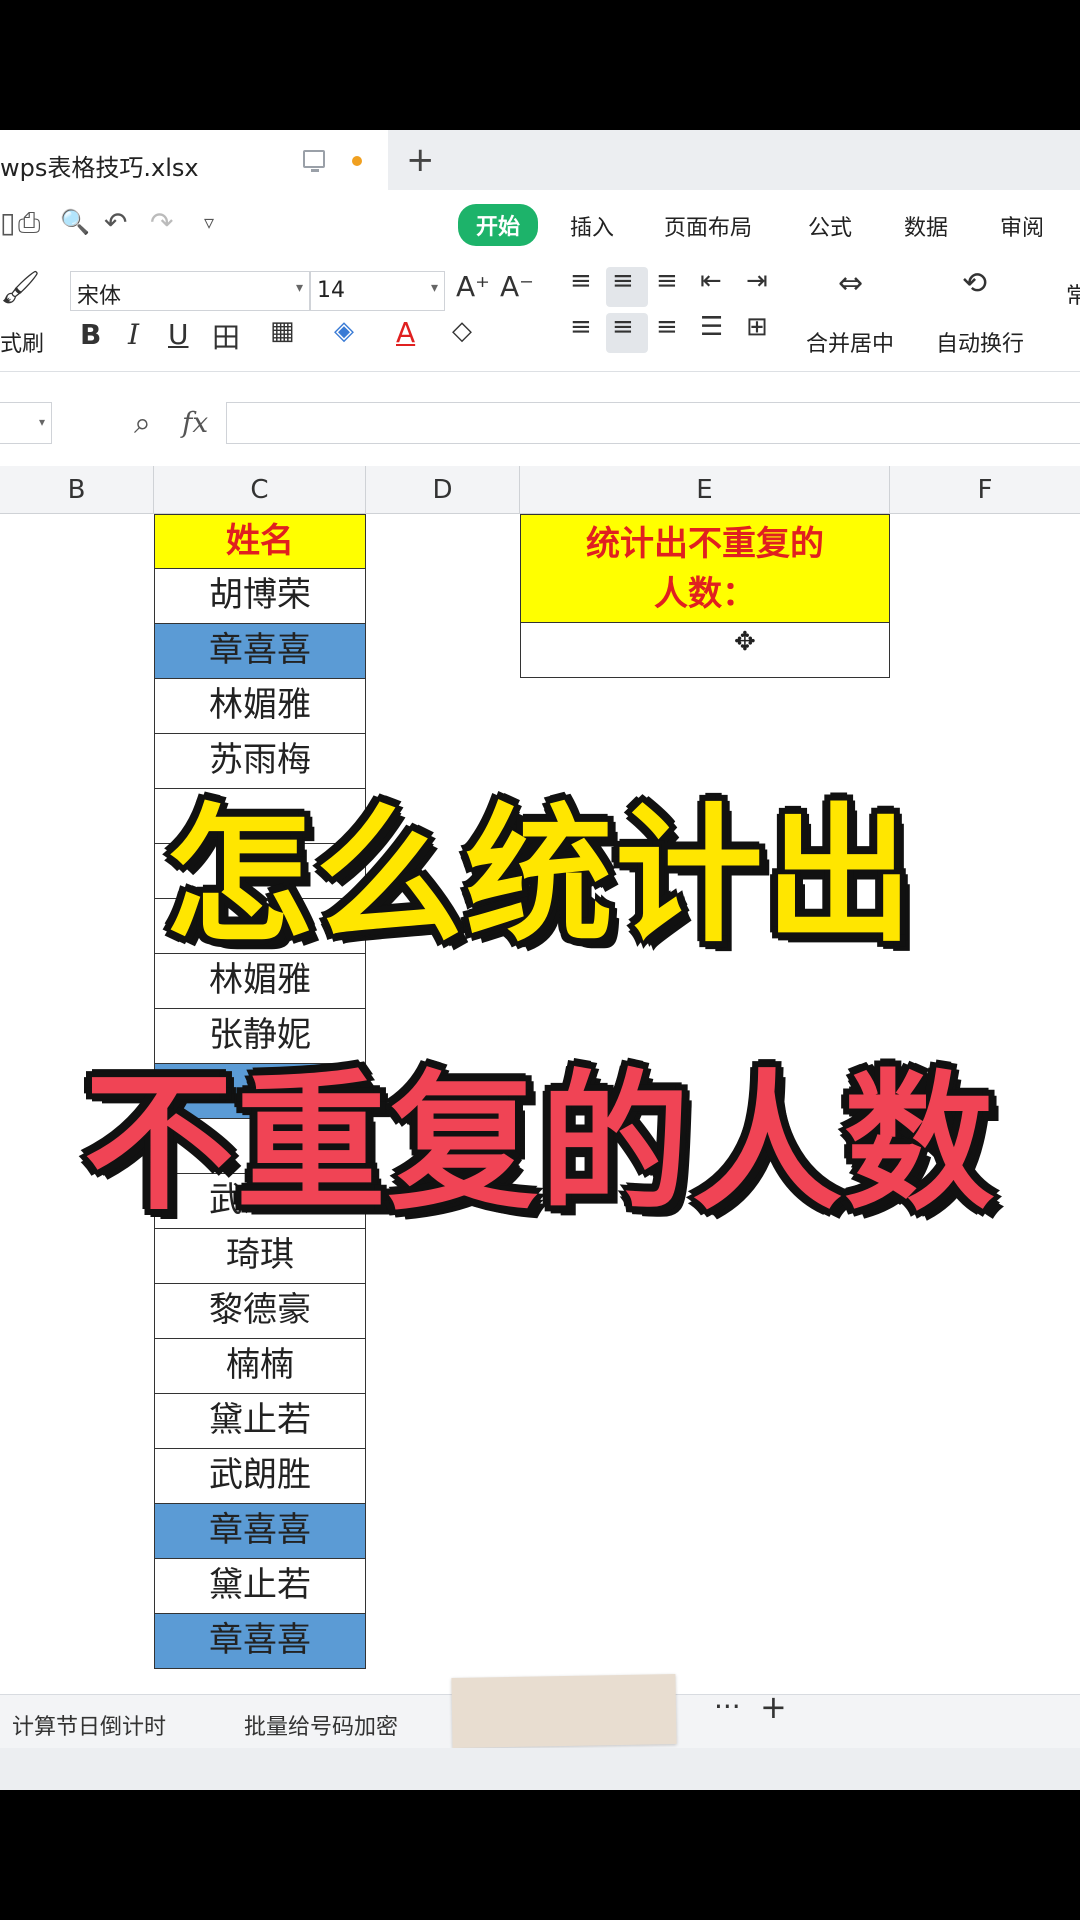  I want to click on column-header-f: F, so click(985, 490).